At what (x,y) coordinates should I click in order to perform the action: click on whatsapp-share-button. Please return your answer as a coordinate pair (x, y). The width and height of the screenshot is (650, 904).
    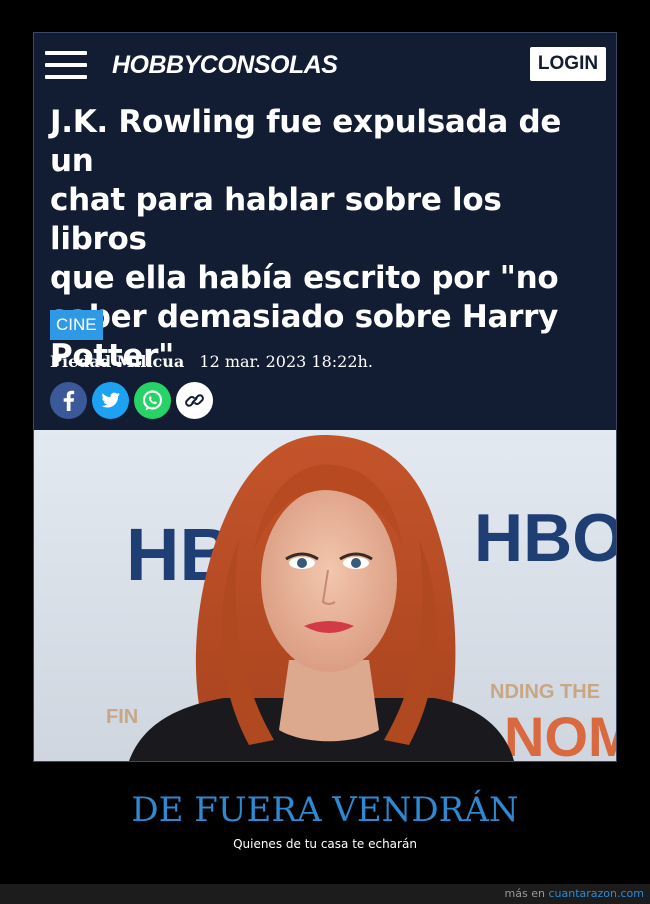
    Looking at the image, I should click on (152, 400).